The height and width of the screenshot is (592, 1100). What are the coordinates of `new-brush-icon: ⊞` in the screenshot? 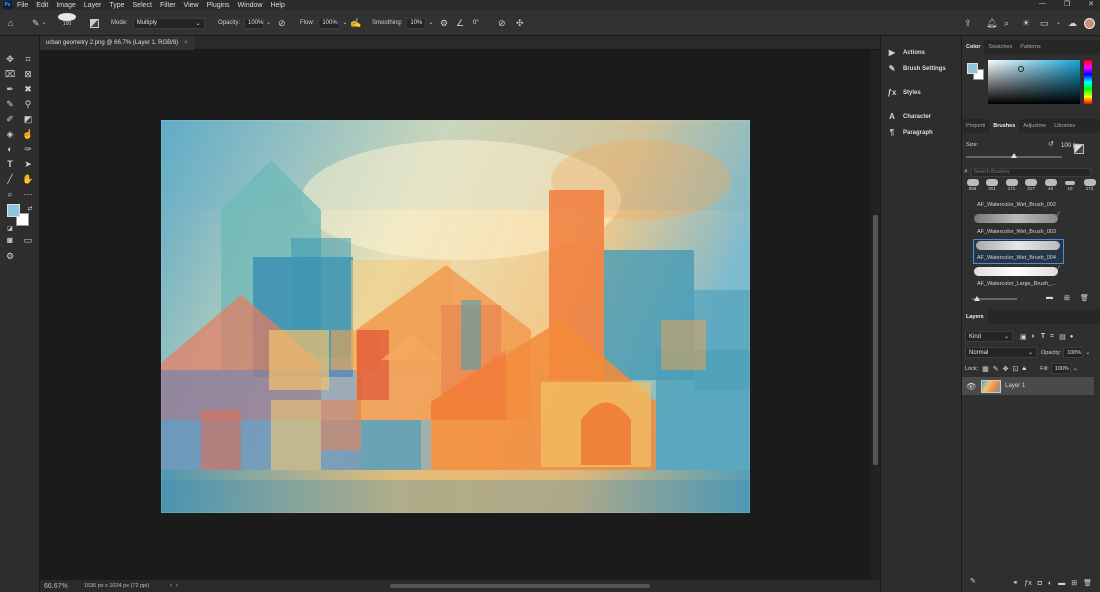 It's located at (1067, 298).